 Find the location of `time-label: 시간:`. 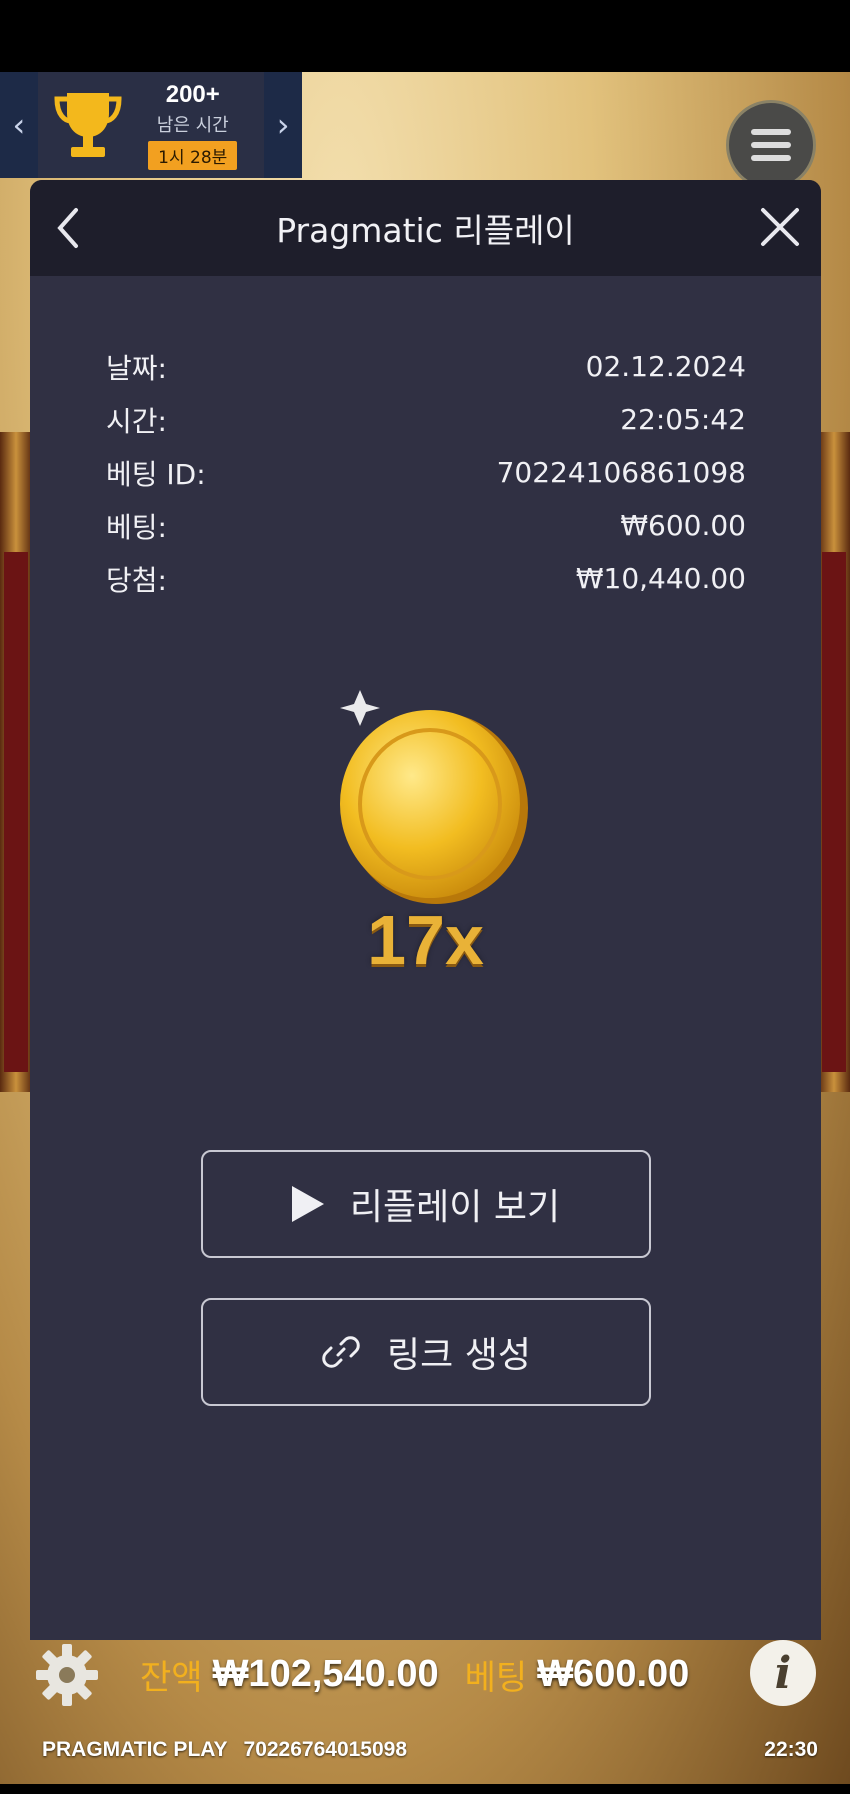

time-label: 시간: is located at coordinates (136, 421).